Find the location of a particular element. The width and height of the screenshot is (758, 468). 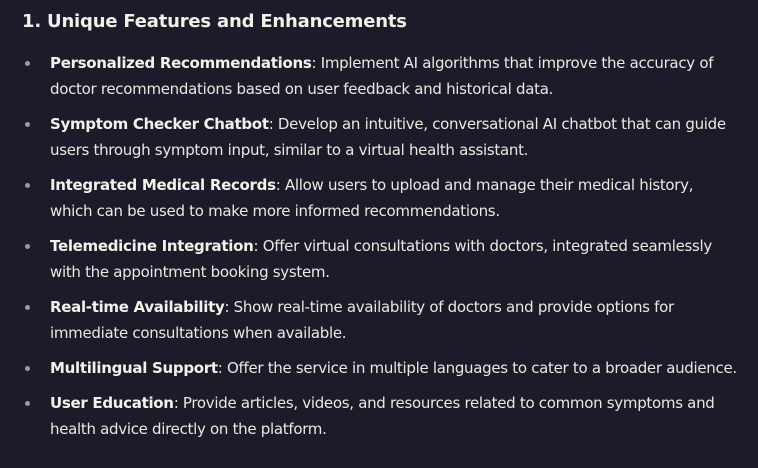

feature-term: Integrated Medical Records is located at coordinates (163, 185).